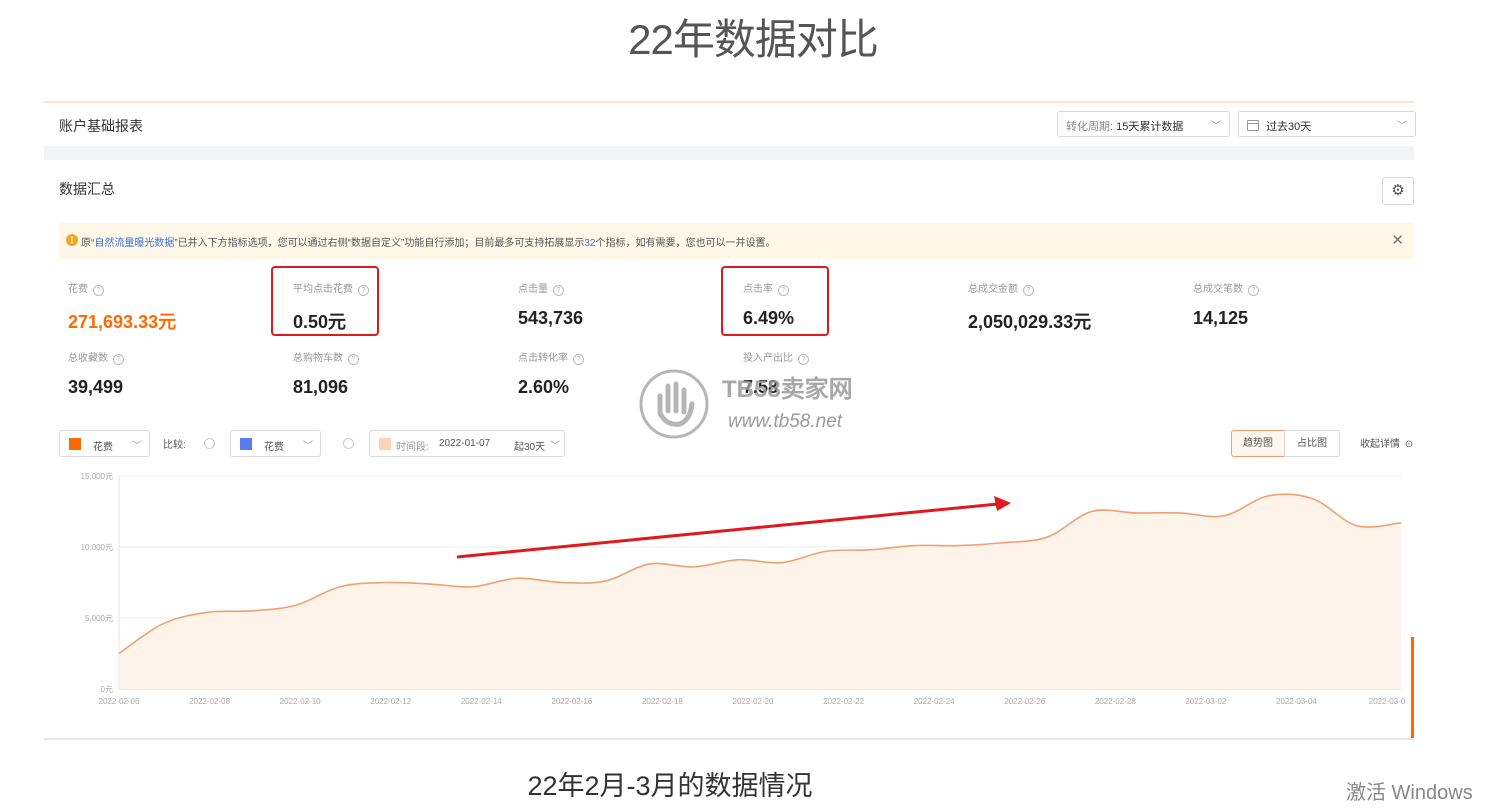 This screenshot has height=809, width=1506. Describe the element at coordinates (1409, 793) in the screenshot. I see `windows-activation-overlay: 激活 Windows` at that location.